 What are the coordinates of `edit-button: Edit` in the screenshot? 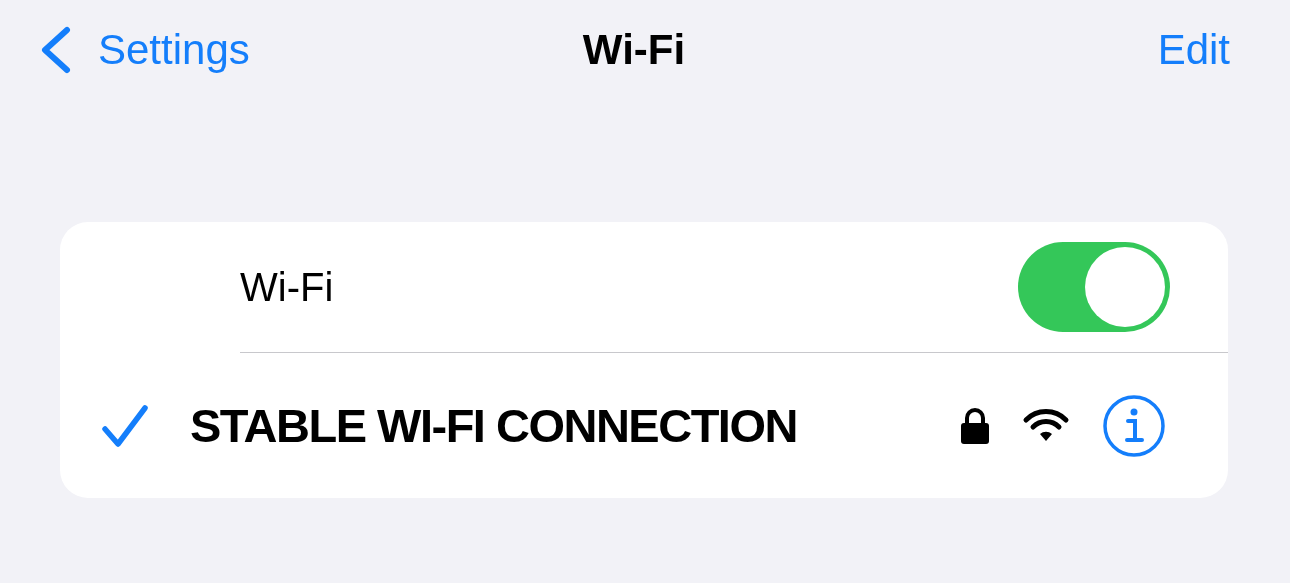 It's located at (1193, 50).